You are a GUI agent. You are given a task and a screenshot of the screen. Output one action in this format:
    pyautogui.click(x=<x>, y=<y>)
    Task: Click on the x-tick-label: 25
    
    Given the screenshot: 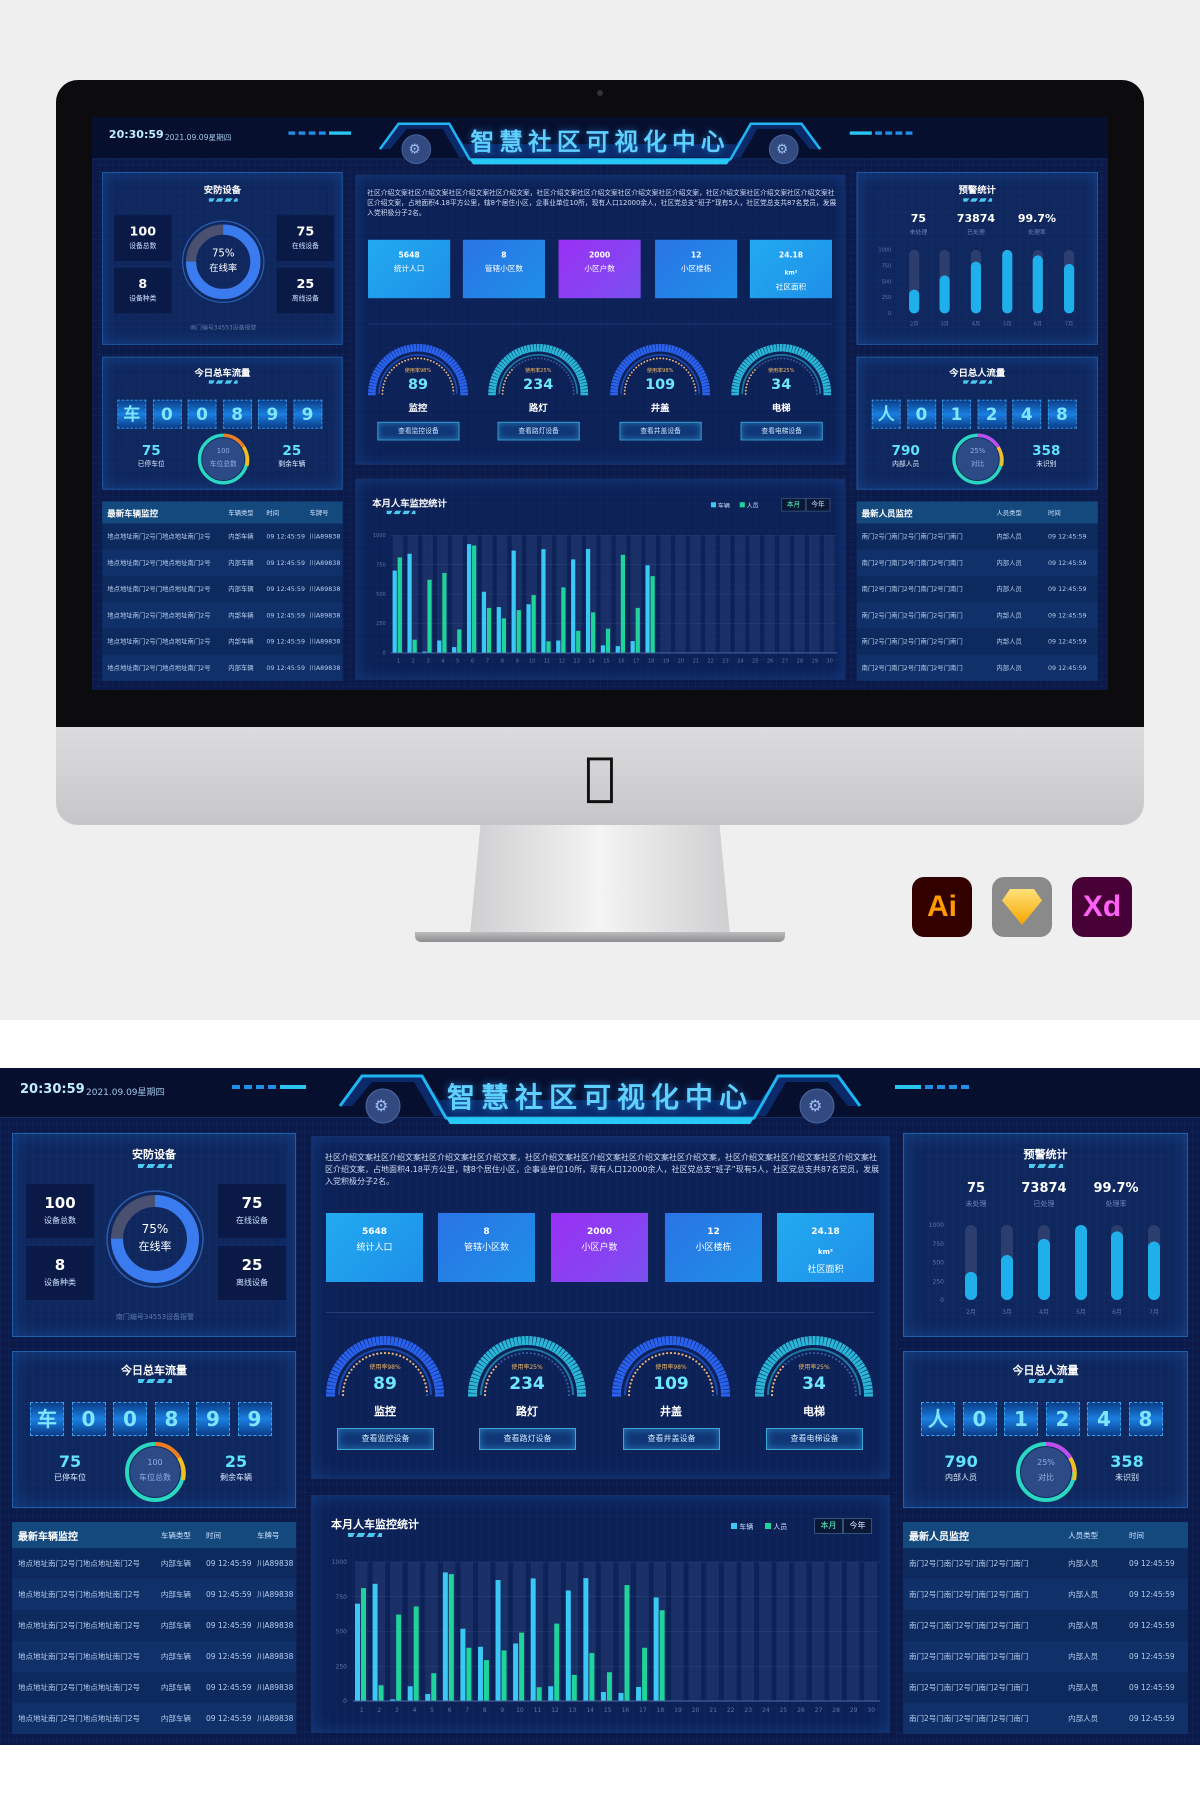 What is the action you would take?
    pyautogui.click(x=784, y=1710)
    